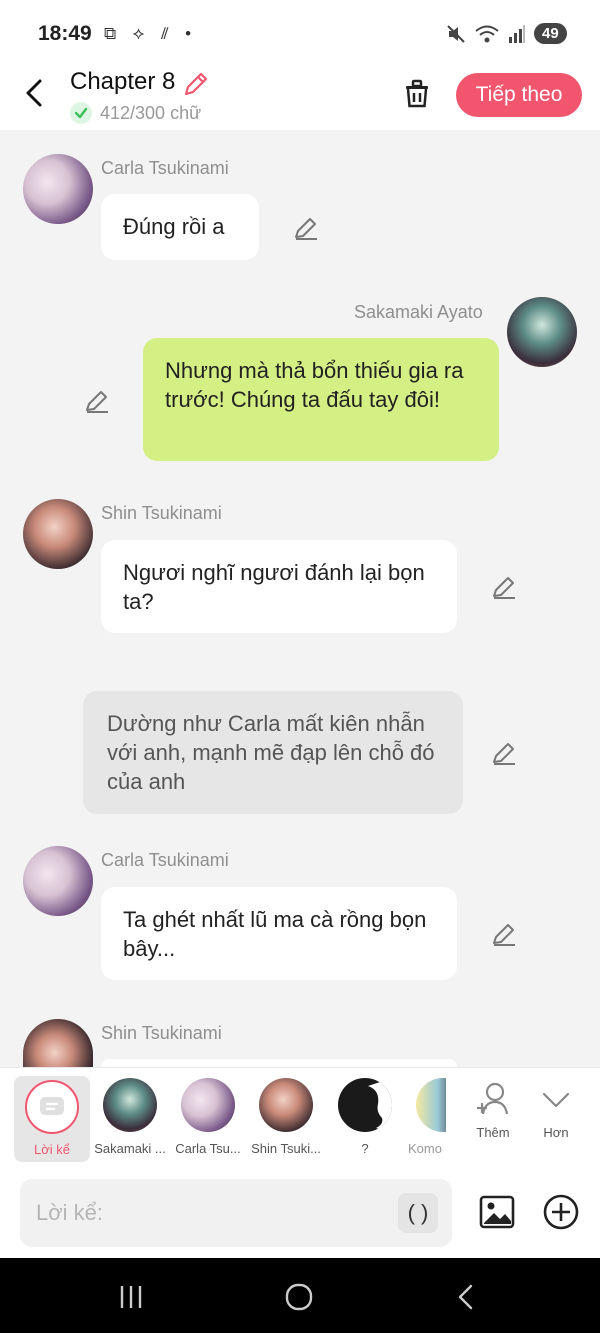 The width and height of the screenshot is (600, 1333). I want to click on chevron-down-icon, so click(556, 1100).